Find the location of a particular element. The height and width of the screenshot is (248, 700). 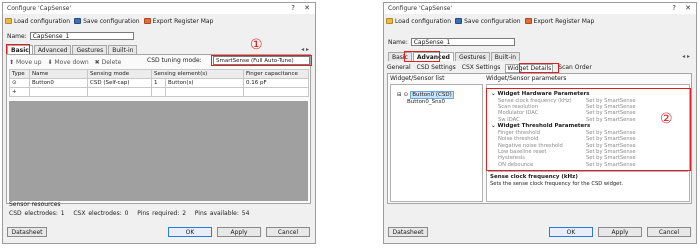

subtab-scan-order: Scan Order is located at coordinates (575, 68).